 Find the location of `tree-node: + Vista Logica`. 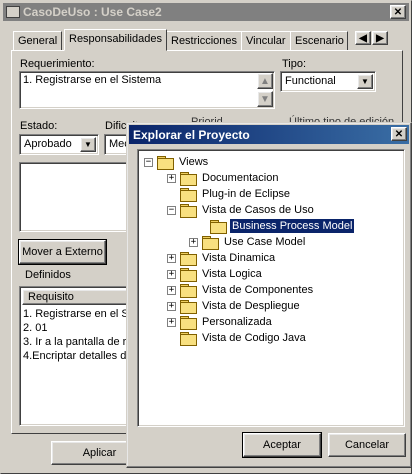

tree-node: + Vista Logica is located at coordinates (215, 274).